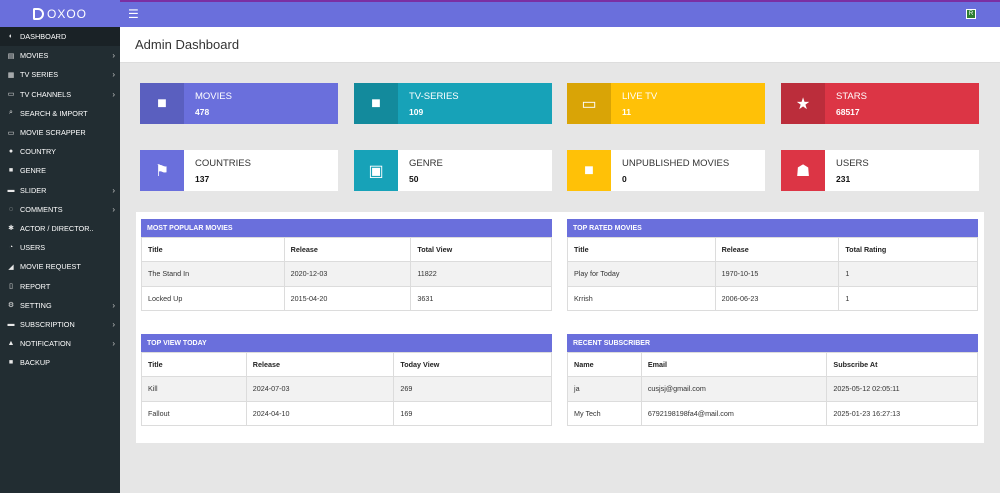 Image resolution: width=1000 pixels, height=493 pixels. I want to click on settings-icon: ⚙, so click(11, 306).